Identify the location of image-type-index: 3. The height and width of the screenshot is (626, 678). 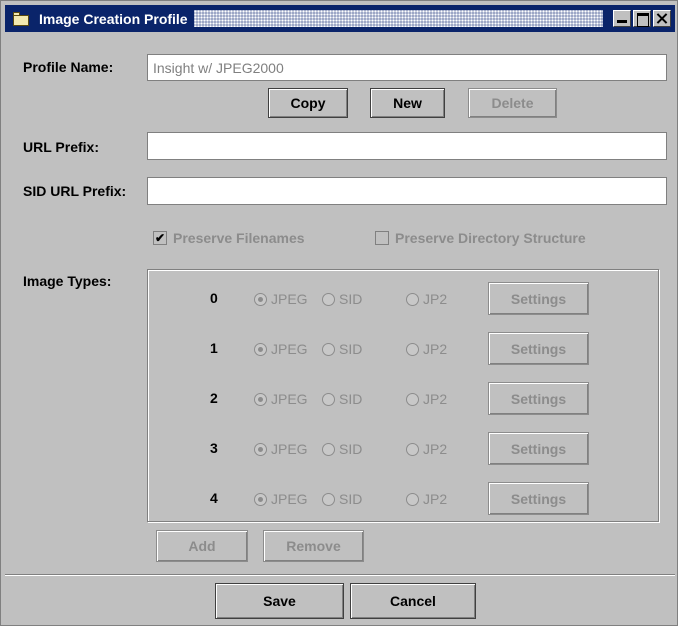
(214, 448).